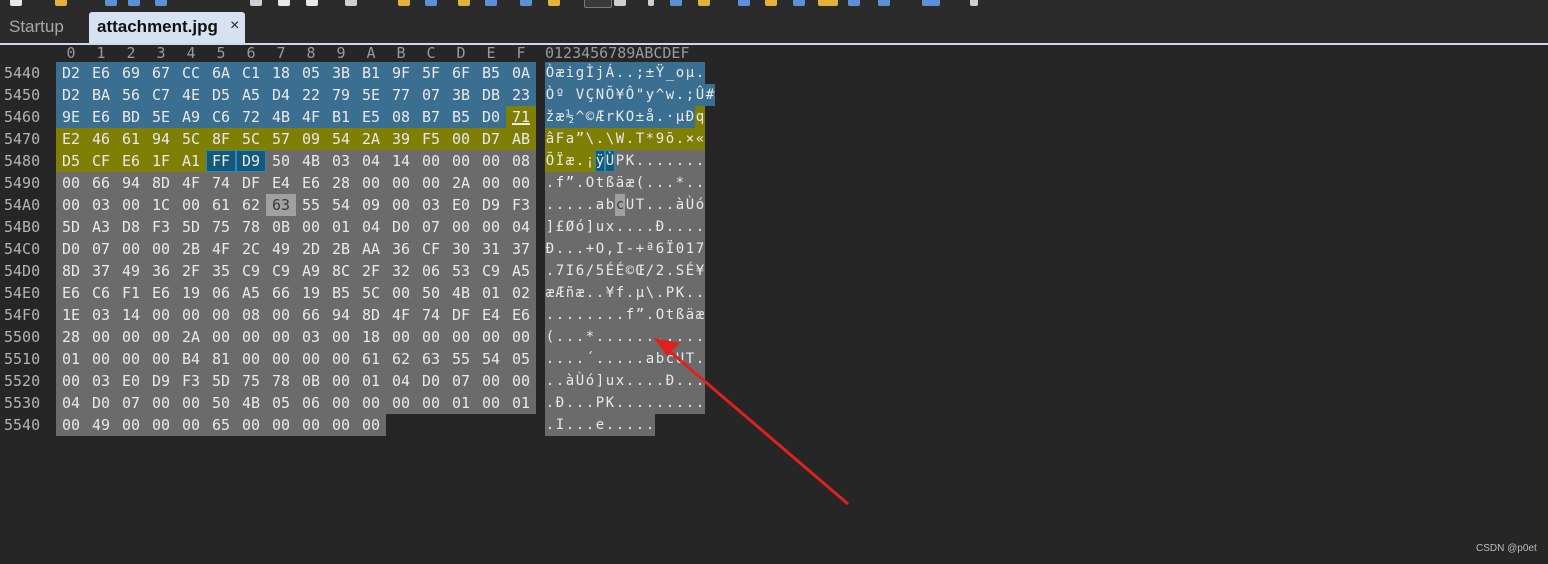  What do you see at coordinates (757, 426) in the screenshot?
I see `arrow-shaft` at bounding box center [757, 426].